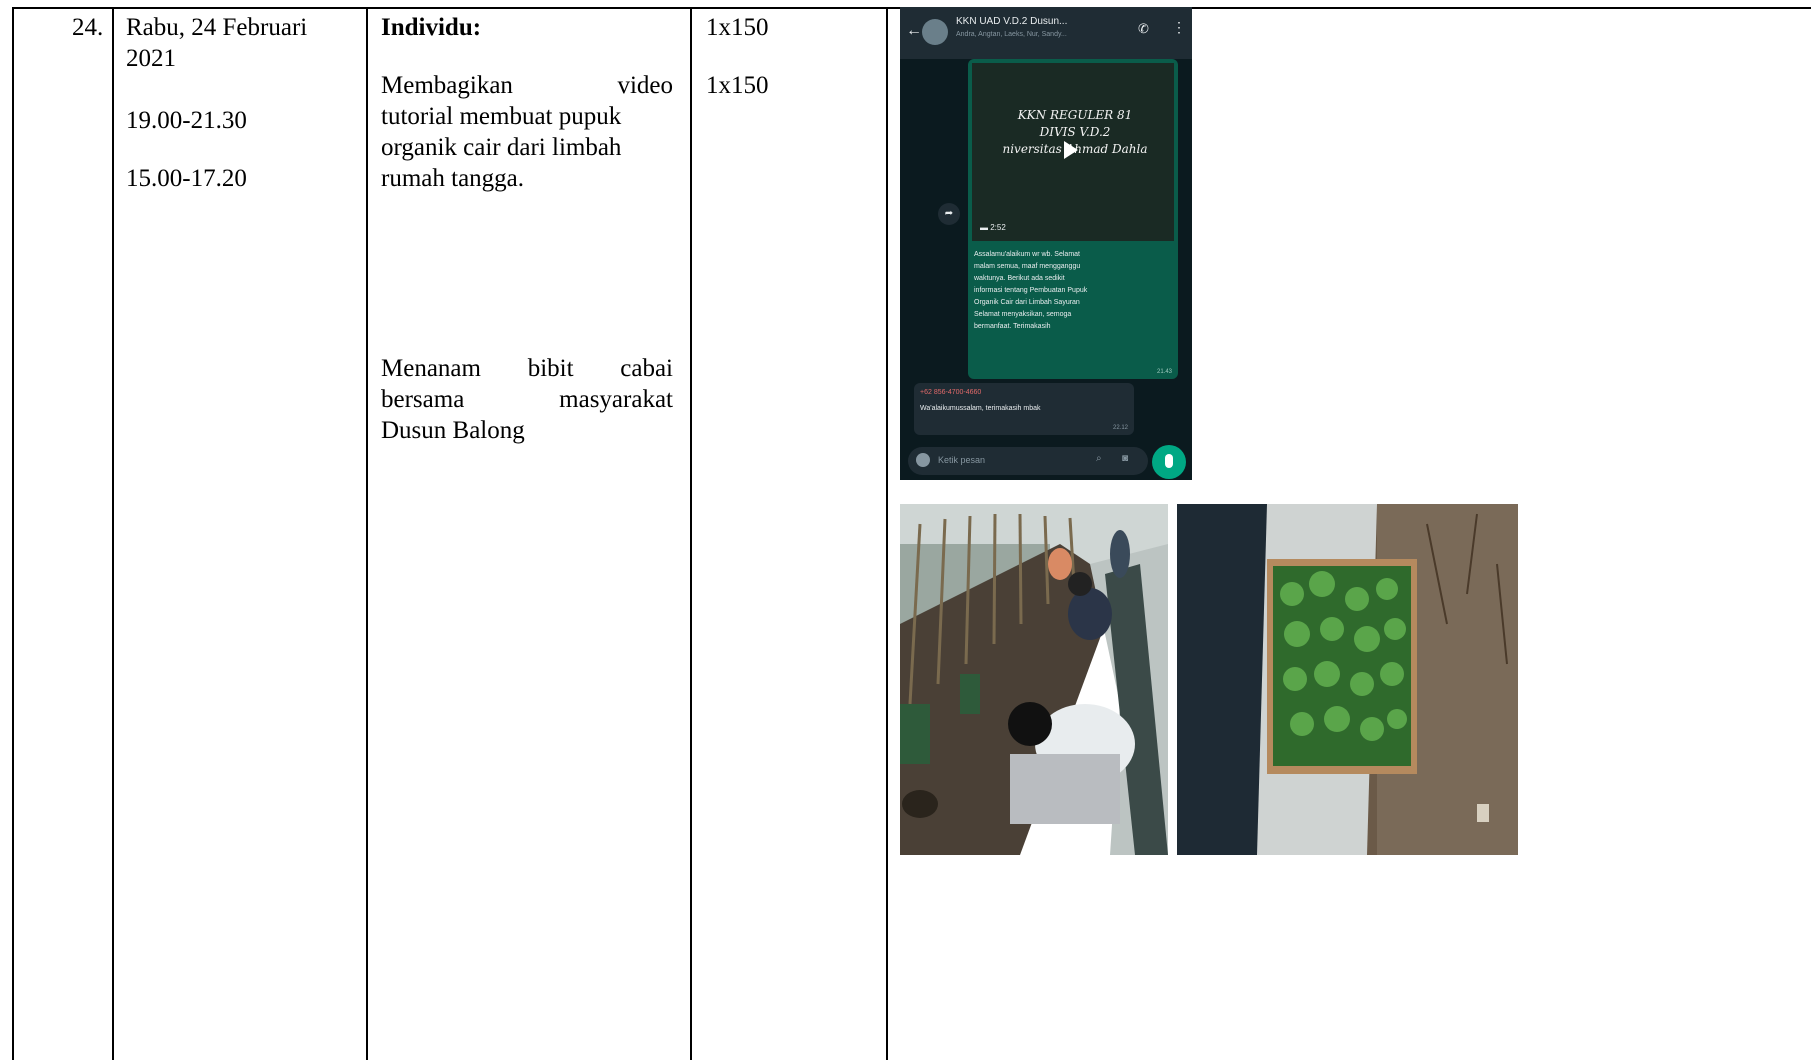 The image size is (1811, 1060). I want to click on mic-button, so click(1169, 462).